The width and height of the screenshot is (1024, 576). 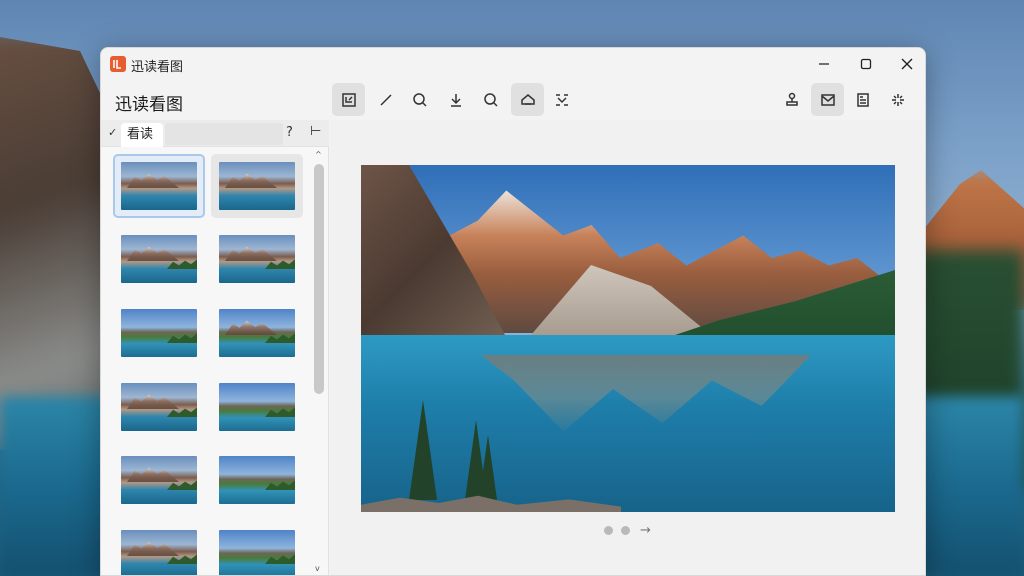 I want to click on toolbar: 迅读看图, so click(x=513, y=100).